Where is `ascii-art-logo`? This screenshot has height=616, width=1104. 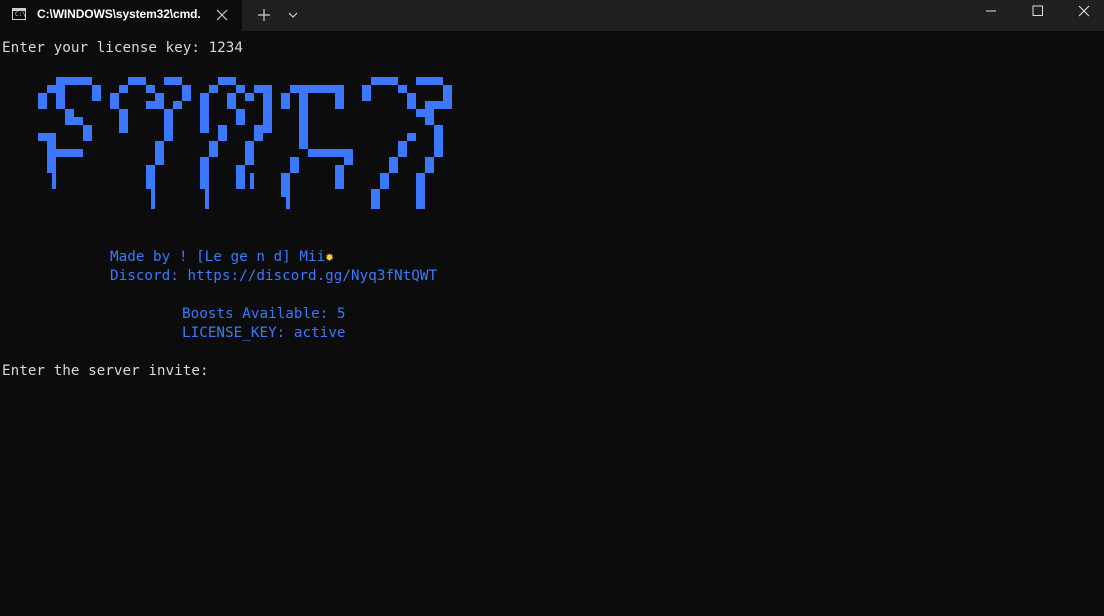
ascii-art-logo is located at coordinates (245, 143).